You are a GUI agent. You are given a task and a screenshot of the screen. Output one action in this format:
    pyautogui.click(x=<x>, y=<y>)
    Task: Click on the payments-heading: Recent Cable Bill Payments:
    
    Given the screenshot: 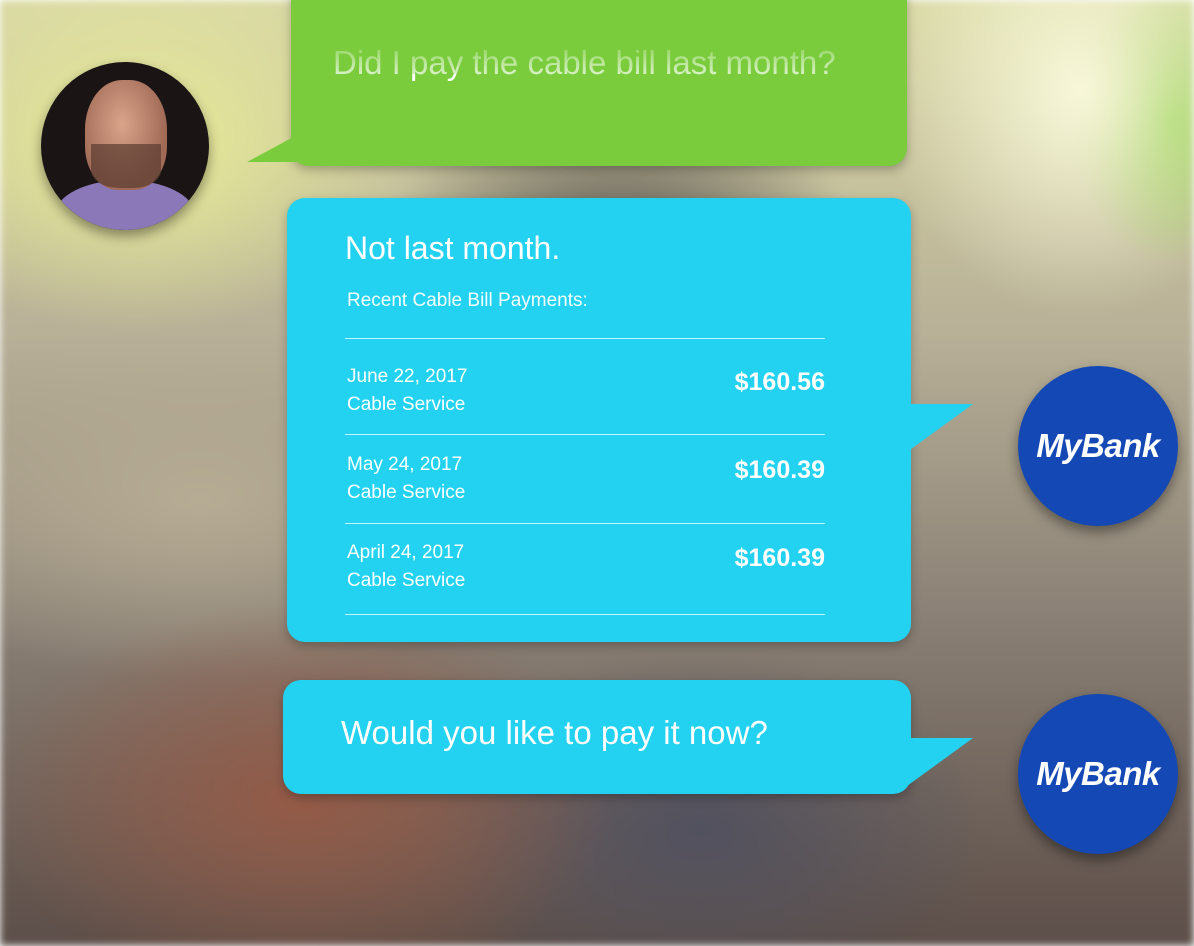 What is the action you would take?
    pyautogui.click(x=467, y=300)
    